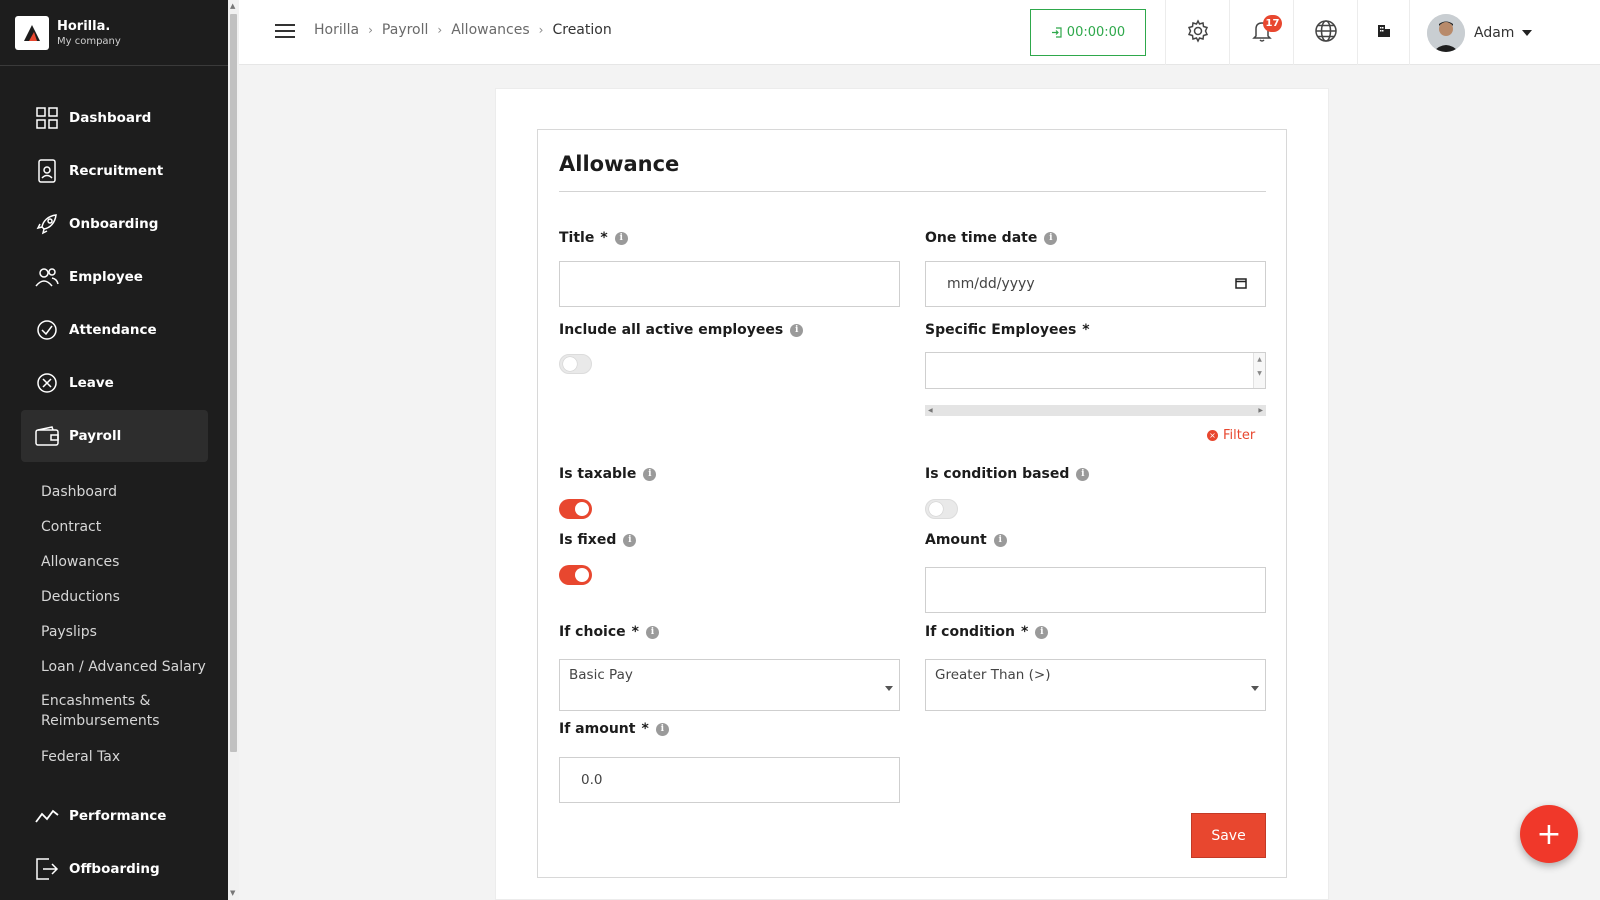 This screenshot has height=900, width=1600. I want to click on breadcrumb-horilla: Horilla, so click(336, 30).